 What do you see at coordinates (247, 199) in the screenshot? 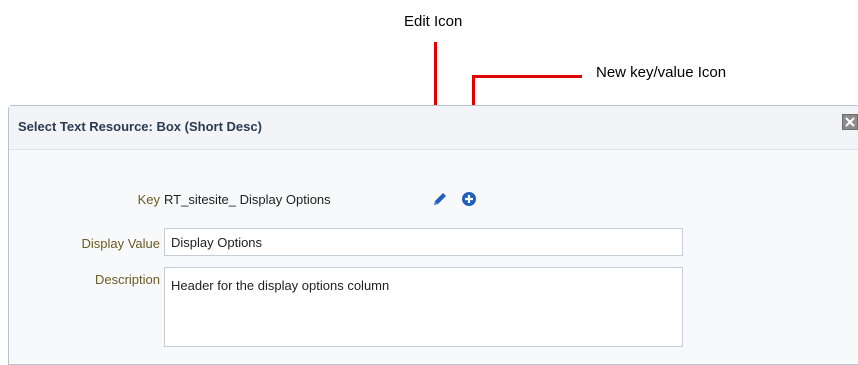
I see `key-value: RT_sitesite_ Display Options` at bounding box center [247, 199].